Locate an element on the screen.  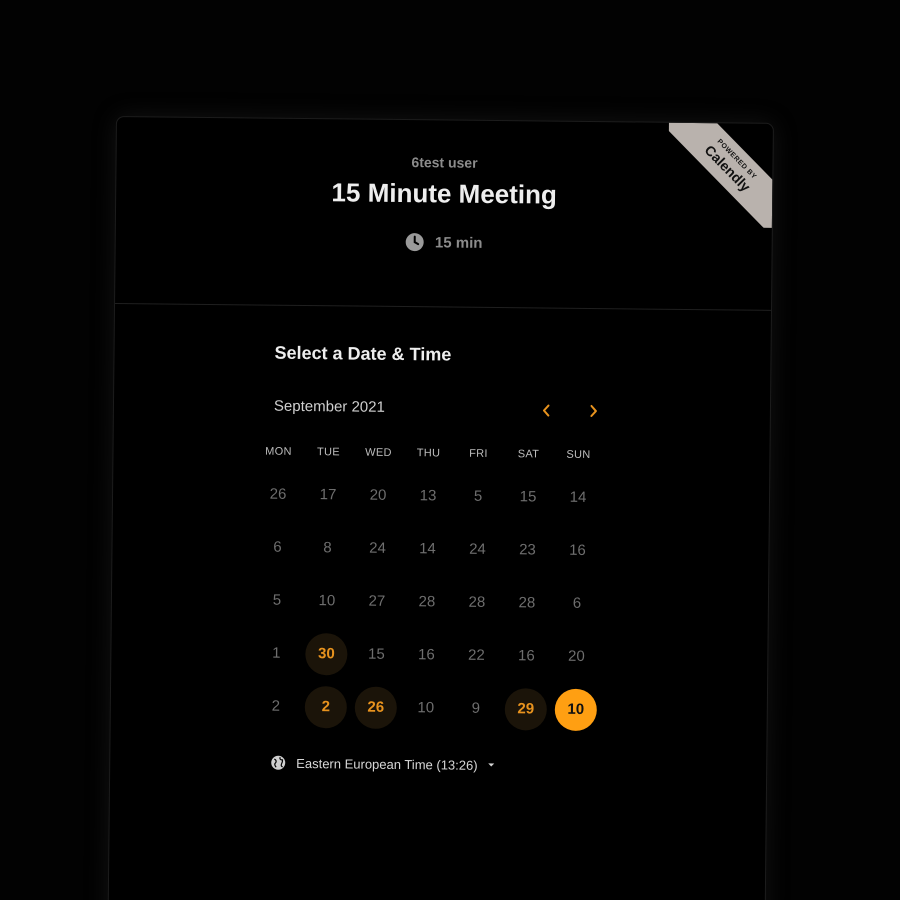
day-cell: 9 is located at coordinates (476, 709).